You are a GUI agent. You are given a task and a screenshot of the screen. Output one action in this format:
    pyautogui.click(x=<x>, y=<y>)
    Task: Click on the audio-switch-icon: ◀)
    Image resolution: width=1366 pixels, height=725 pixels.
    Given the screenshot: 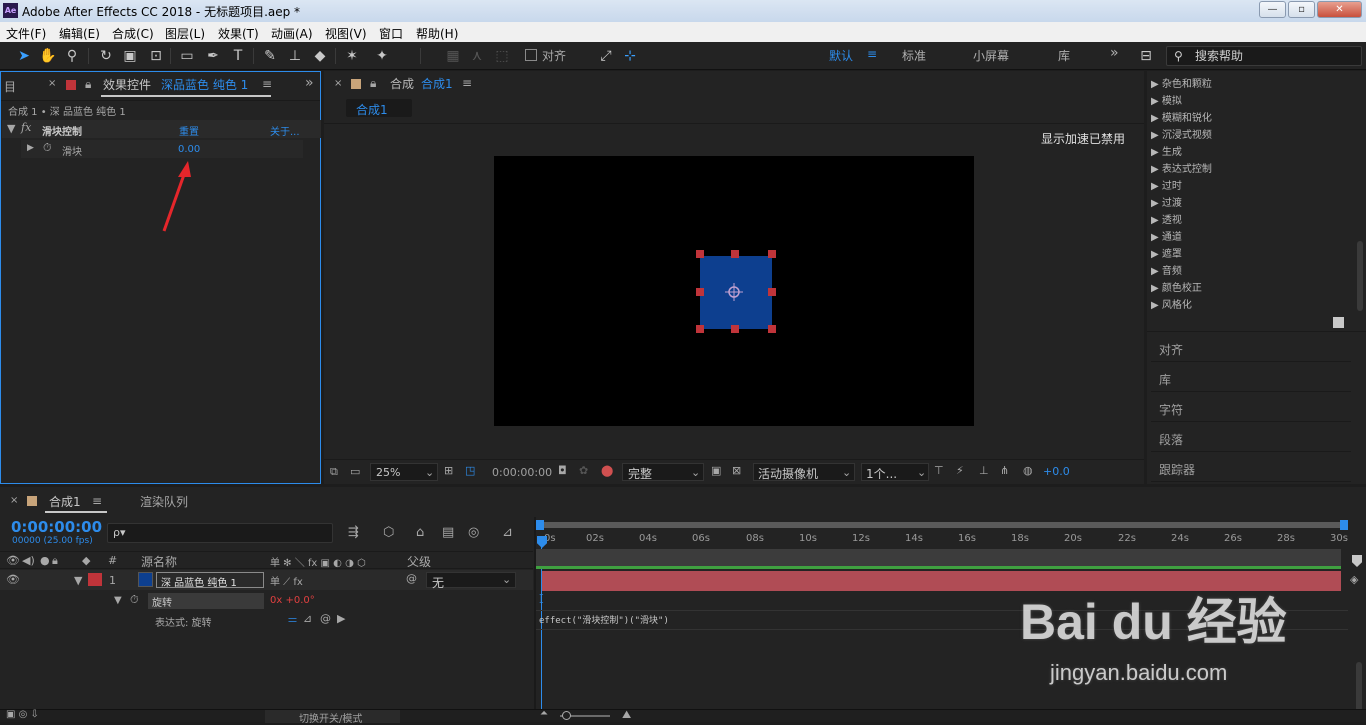 What is the action you would take?
    pyautogui.click(x=28, y=560)
    